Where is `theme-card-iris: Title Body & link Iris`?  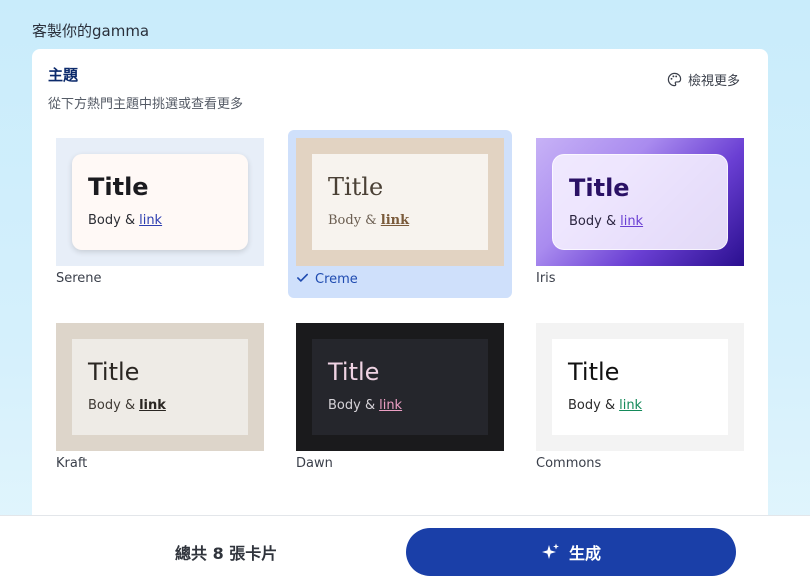 theme-card-iris: Title Body & link Iris is located at coordinates (640, 214).